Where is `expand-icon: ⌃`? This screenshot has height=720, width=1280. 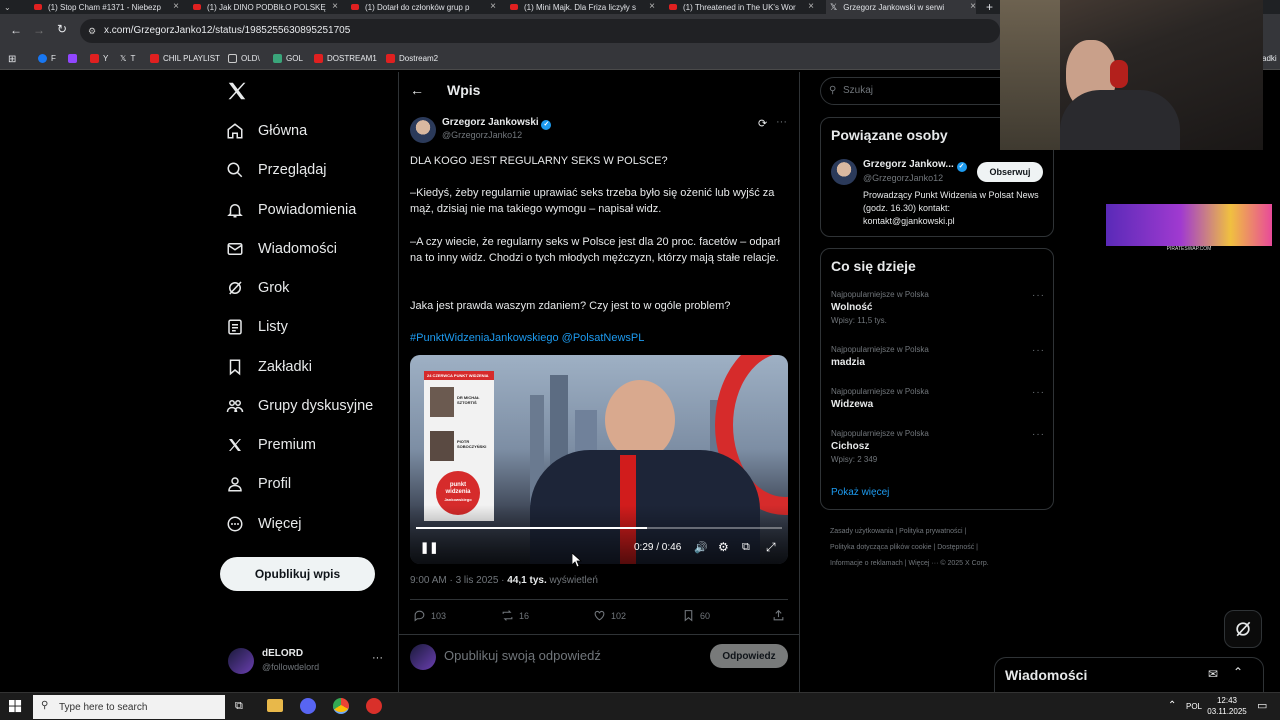
expand-icon: ⌃ is located at coordinates (1238, 672).